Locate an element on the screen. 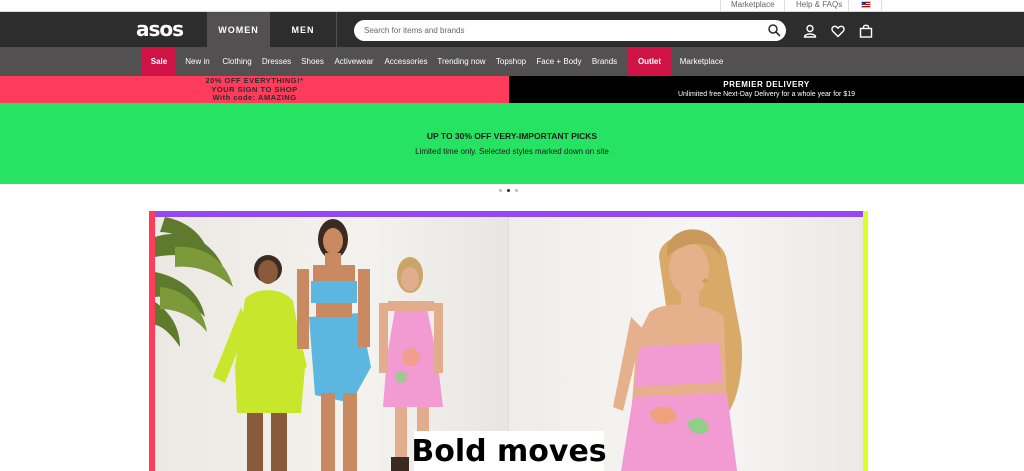  premier-delivery-title: PREMIER DELIVERY is located at coordinates (766, 84).